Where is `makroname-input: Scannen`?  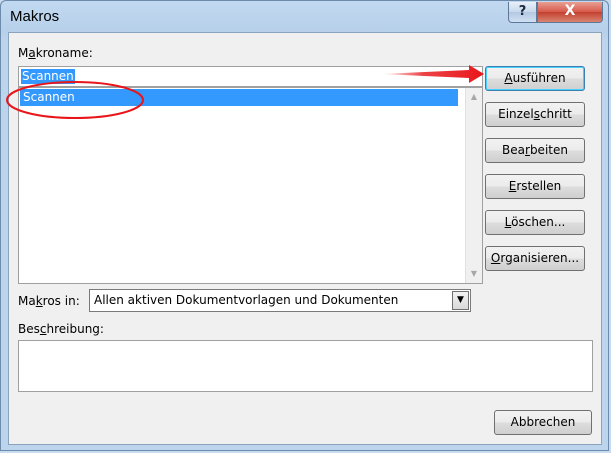
makroname-input: Scannen is located at coordinates (250, 76).